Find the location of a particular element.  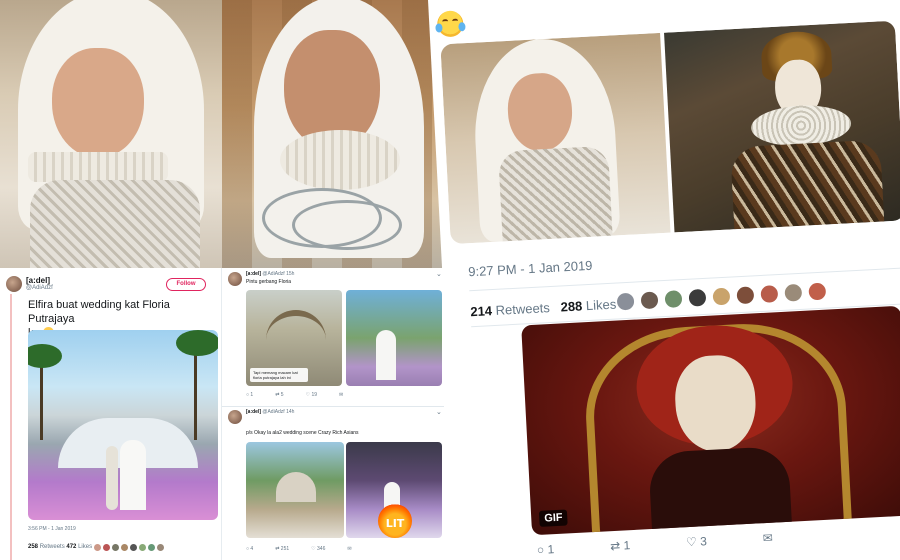

retweet-action: ⇄ 251 is located at coordinates (282, 549).